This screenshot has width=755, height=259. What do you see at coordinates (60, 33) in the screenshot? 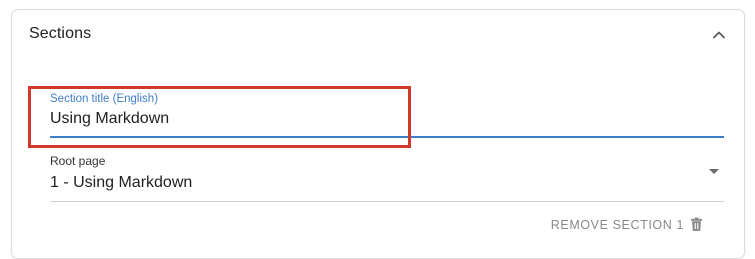
I see `sections-title: Sections` at bounding box center [60, 33].